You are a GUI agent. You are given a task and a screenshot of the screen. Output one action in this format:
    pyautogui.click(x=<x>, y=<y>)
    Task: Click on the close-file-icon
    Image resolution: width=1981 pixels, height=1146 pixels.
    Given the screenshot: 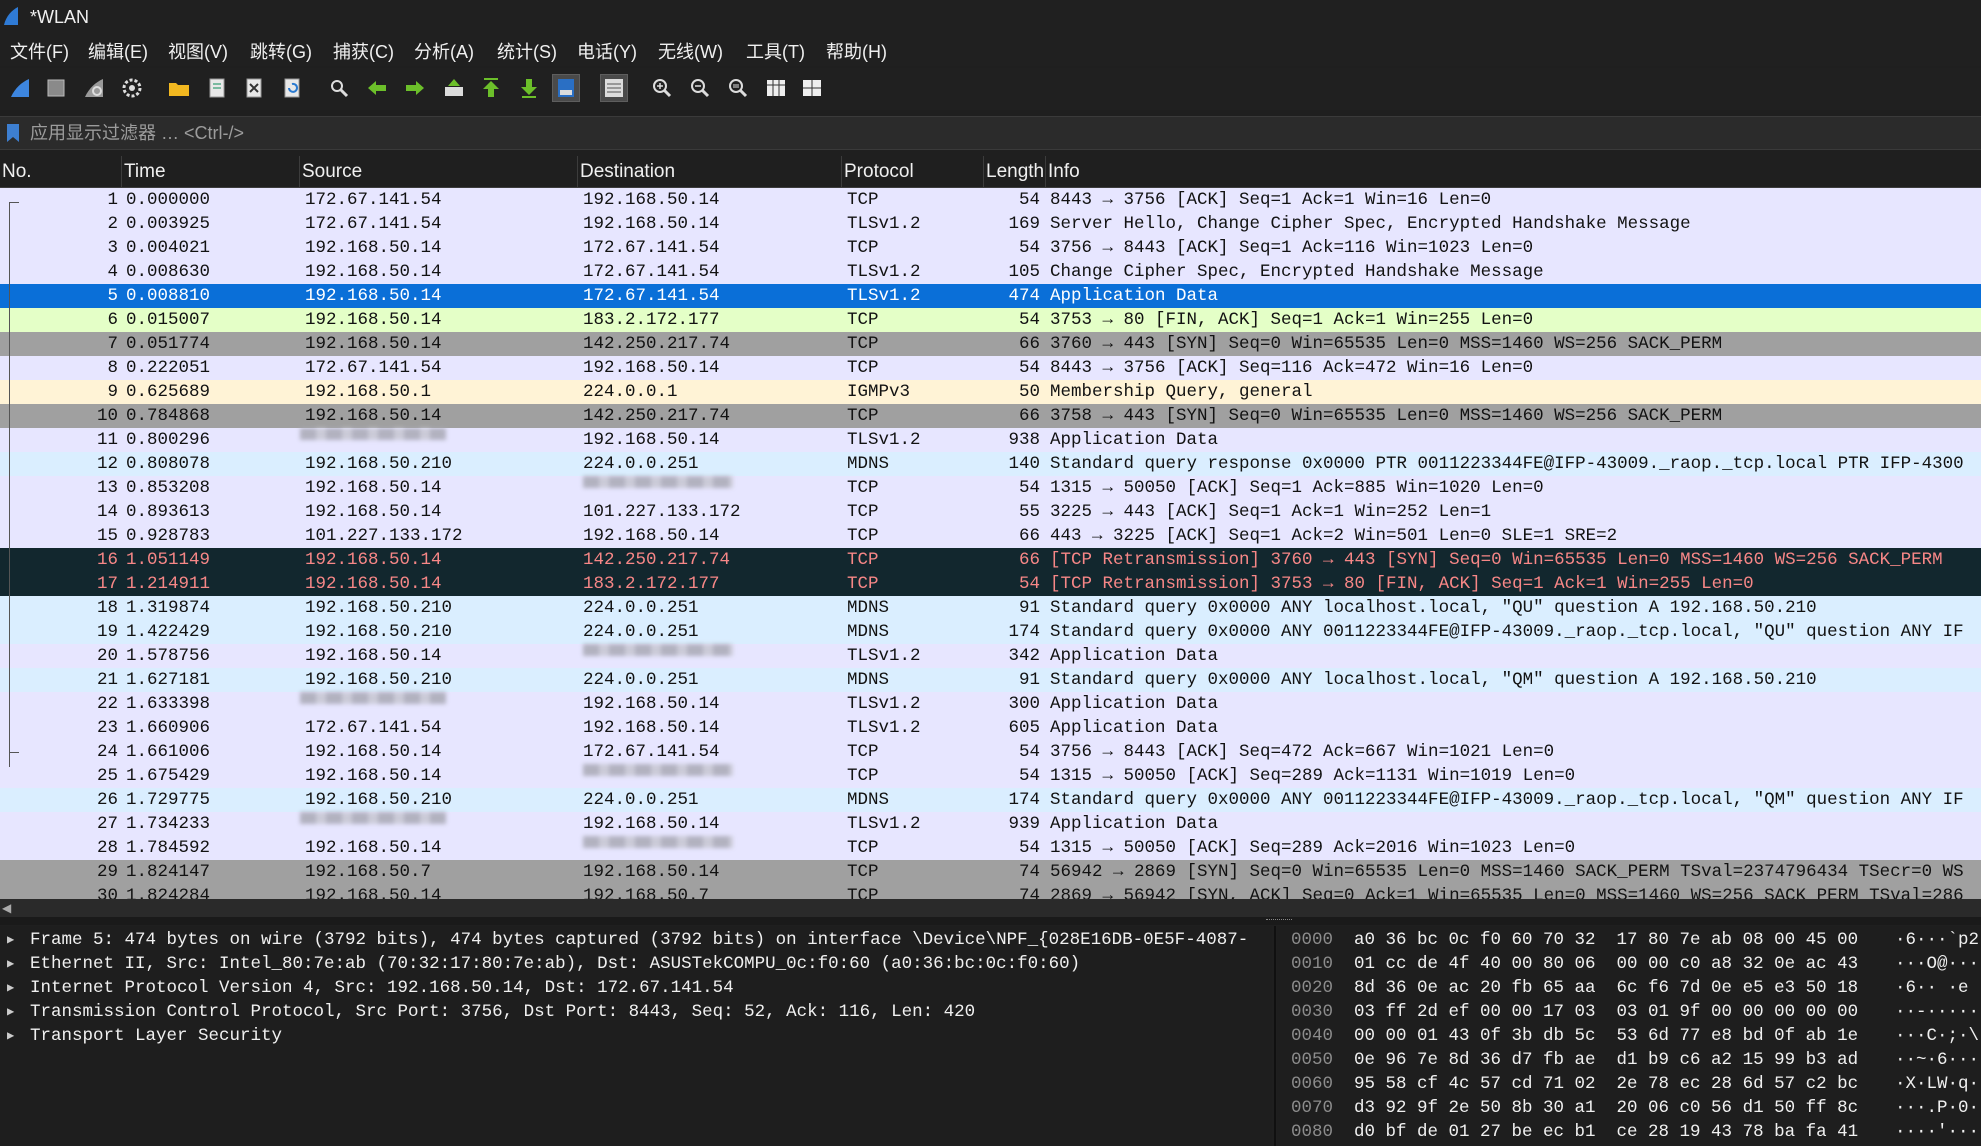 What is the action you would take?
    pyautogui.click(x=254, y=88)
    